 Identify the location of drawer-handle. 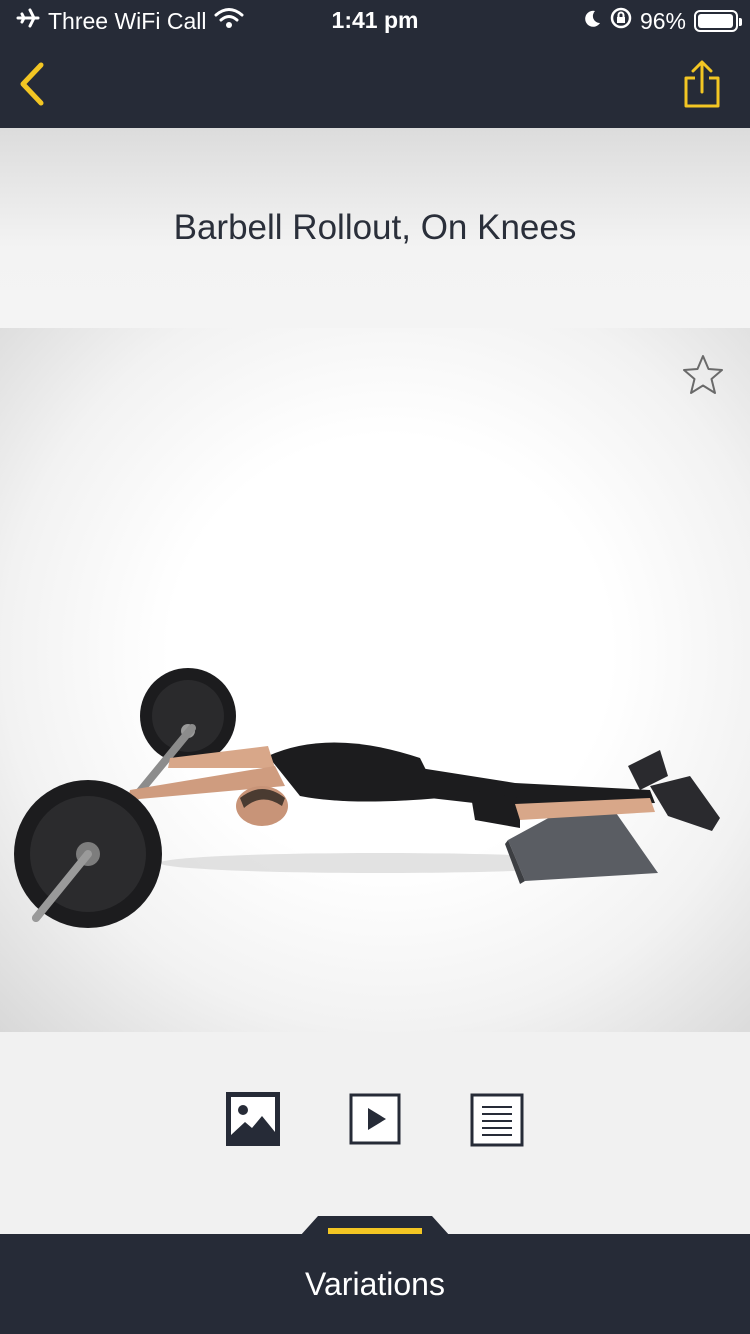
(375, 1225).